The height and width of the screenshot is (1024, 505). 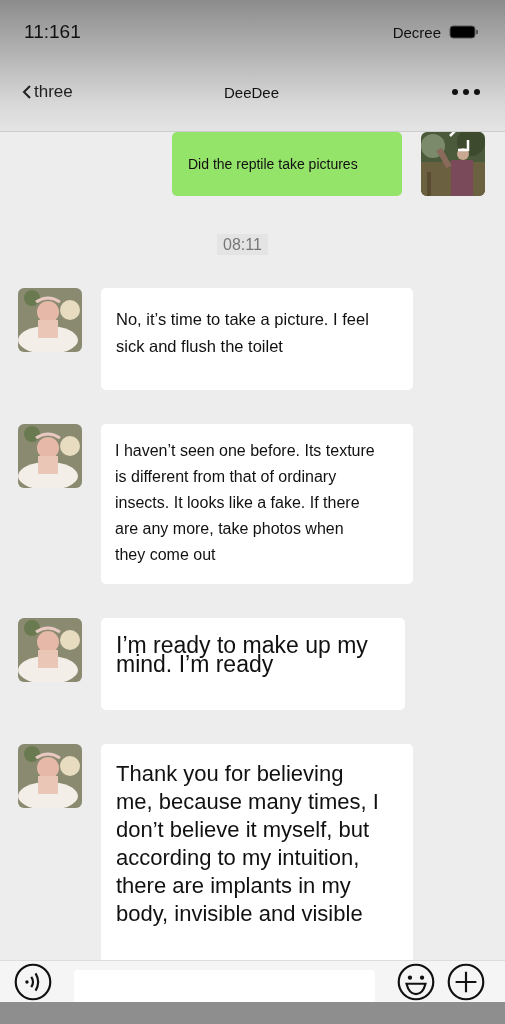 I want to click on received-message-bubble: I’m ready to make up my mind. I’m ready, so click(x=253, y=664).